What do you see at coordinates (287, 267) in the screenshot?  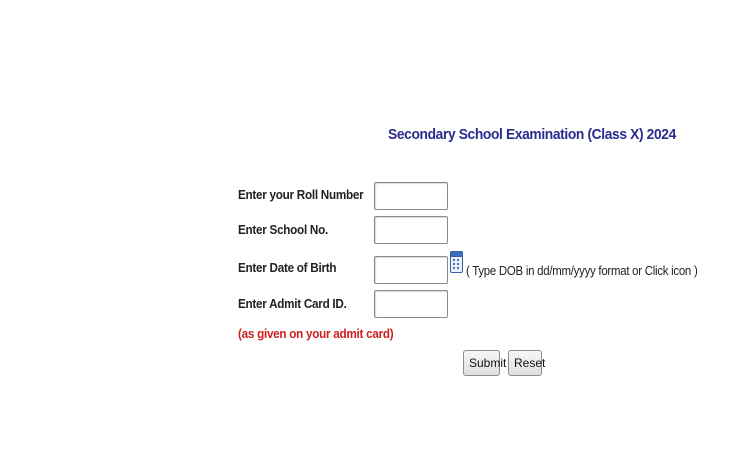 I see `dob-label: Enter Date of Birth` at bounding box center [287, 267].